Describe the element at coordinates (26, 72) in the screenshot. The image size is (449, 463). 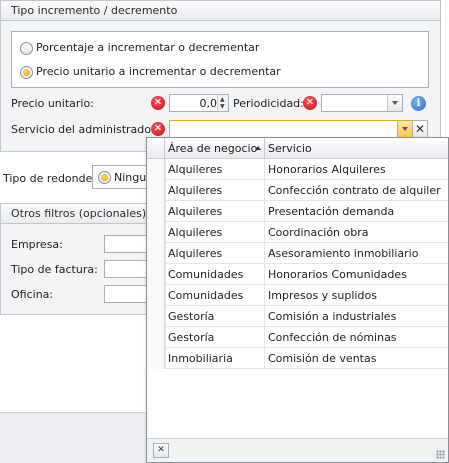
I see `option-unit-price-radio` at that location.